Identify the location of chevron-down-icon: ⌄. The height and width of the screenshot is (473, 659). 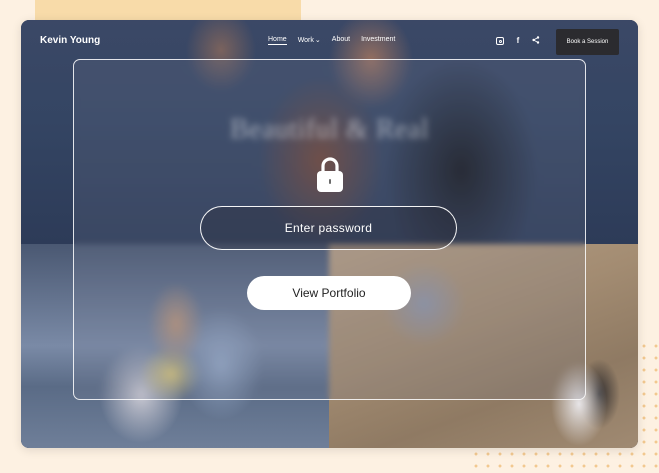
(317, 40).